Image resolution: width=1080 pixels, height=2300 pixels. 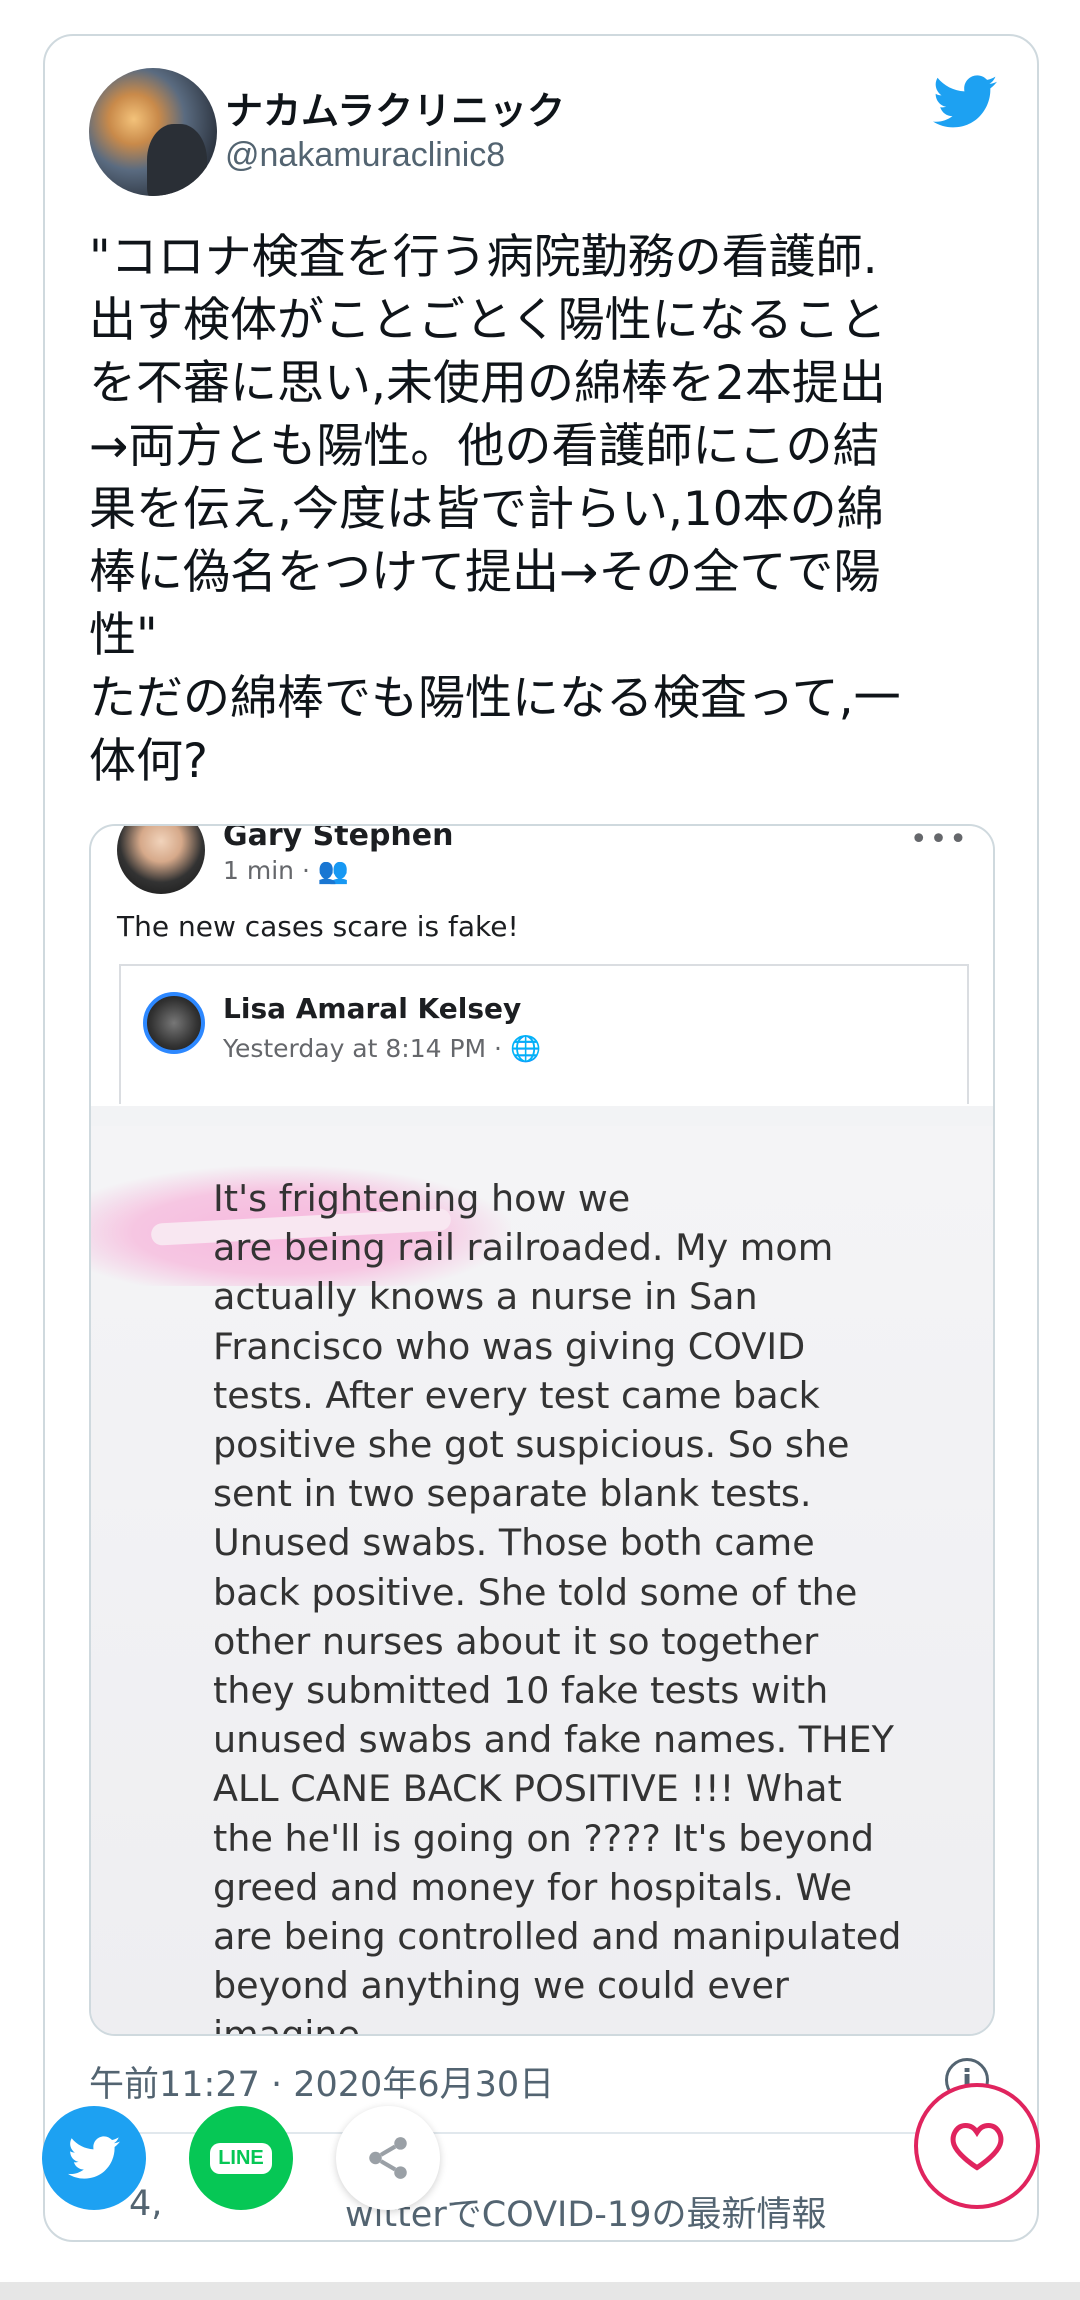 What do you see at coordinates (321, 2081) in the screenshot?
I see `tweet-timestamp: 午前11:27 · 2020年6月30日` at bounding box center [321, 2081].